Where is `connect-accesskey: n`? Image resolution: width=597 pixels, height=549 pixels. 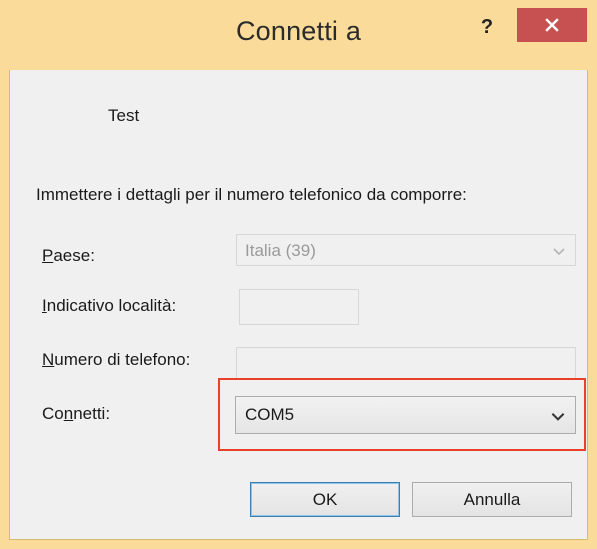
connect-accesskey: n is located at coordinates (68, 413).